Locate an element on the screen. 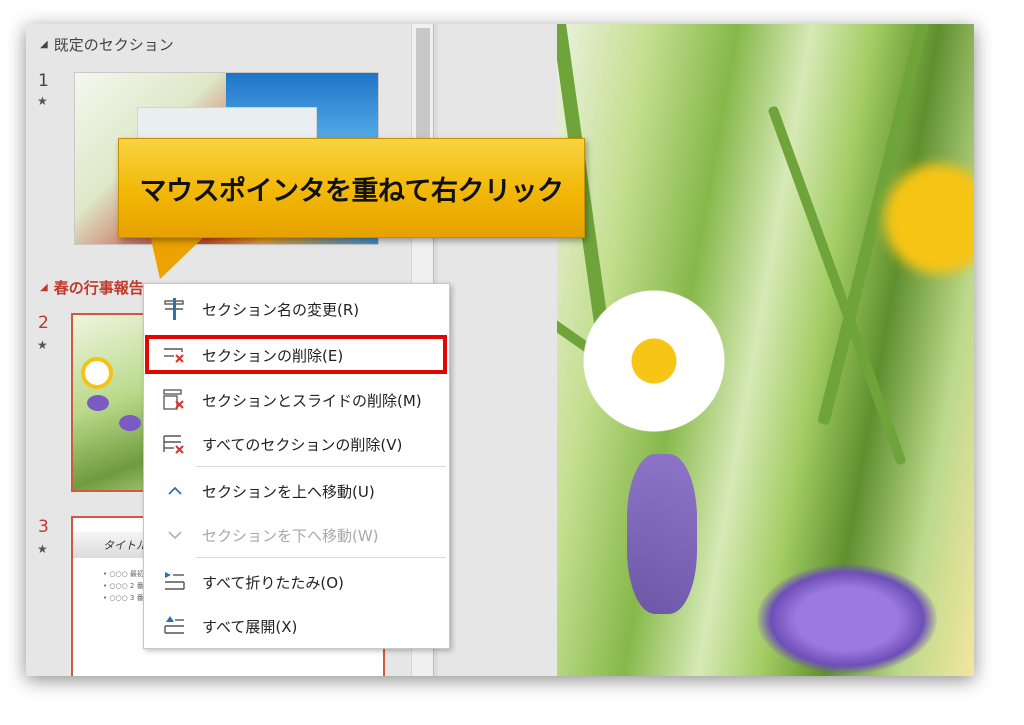 This screenshot has width=1024, height=725. section-label: 春の行事報告 is located at coordinates (98, 288).